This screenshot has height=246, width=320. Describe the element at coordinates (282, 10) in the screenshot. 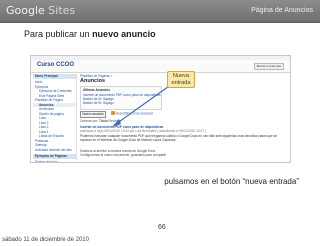

I see `page-title: Página de Anuncios` at that location.